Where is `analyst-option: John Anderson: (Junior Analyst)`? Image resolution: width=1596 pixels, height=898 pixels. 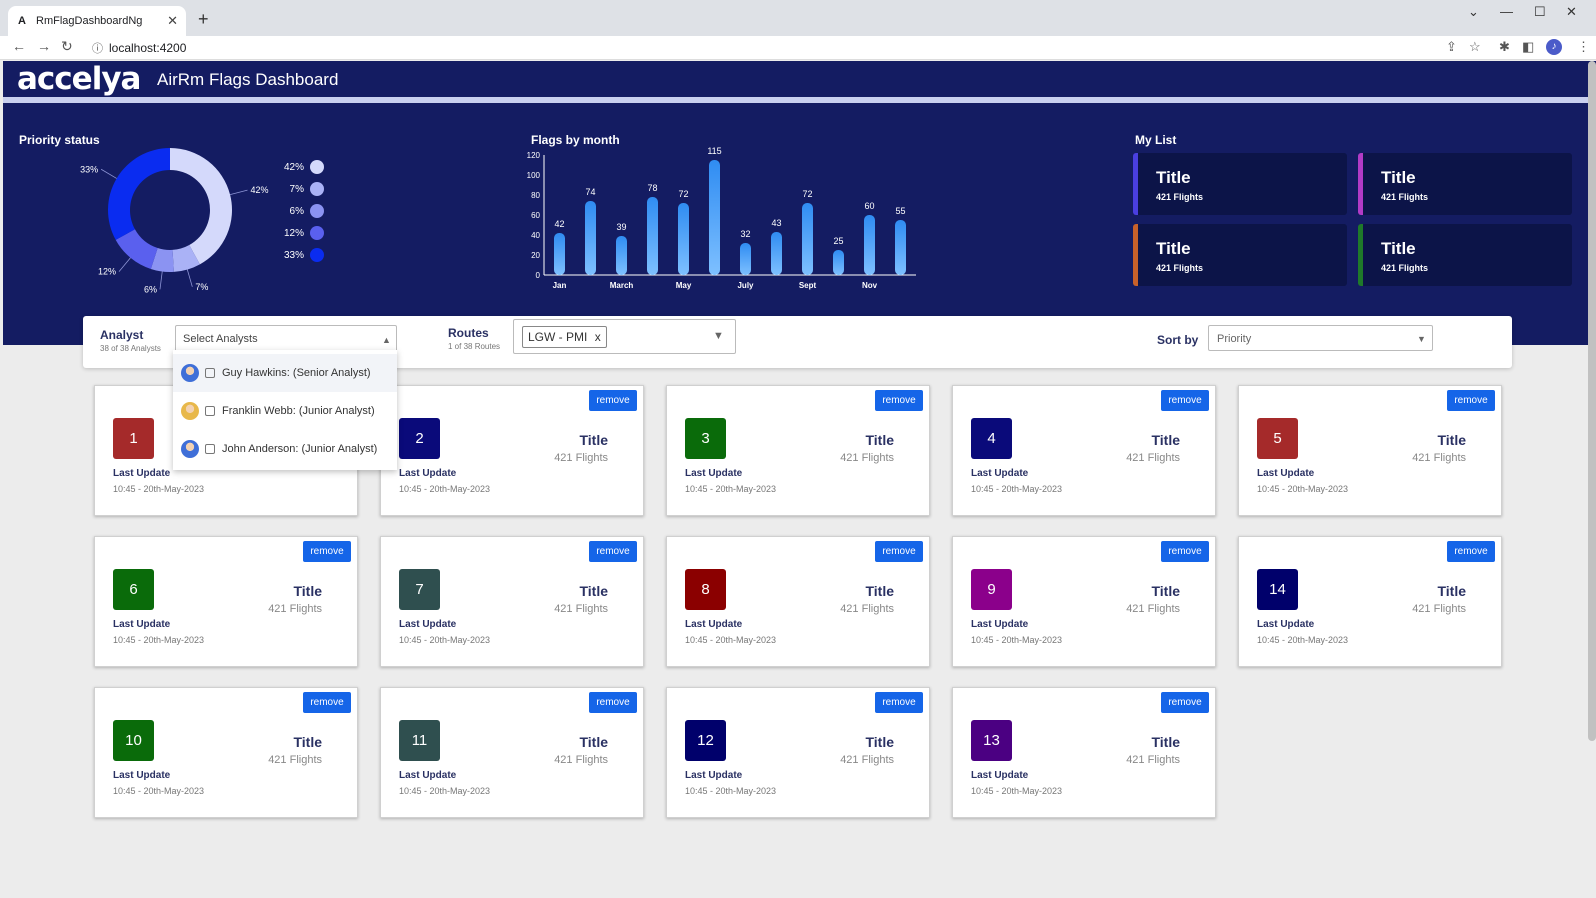 analyst-option: John Anderson: (Junior Analyst) is located at coordinates (285, 449).